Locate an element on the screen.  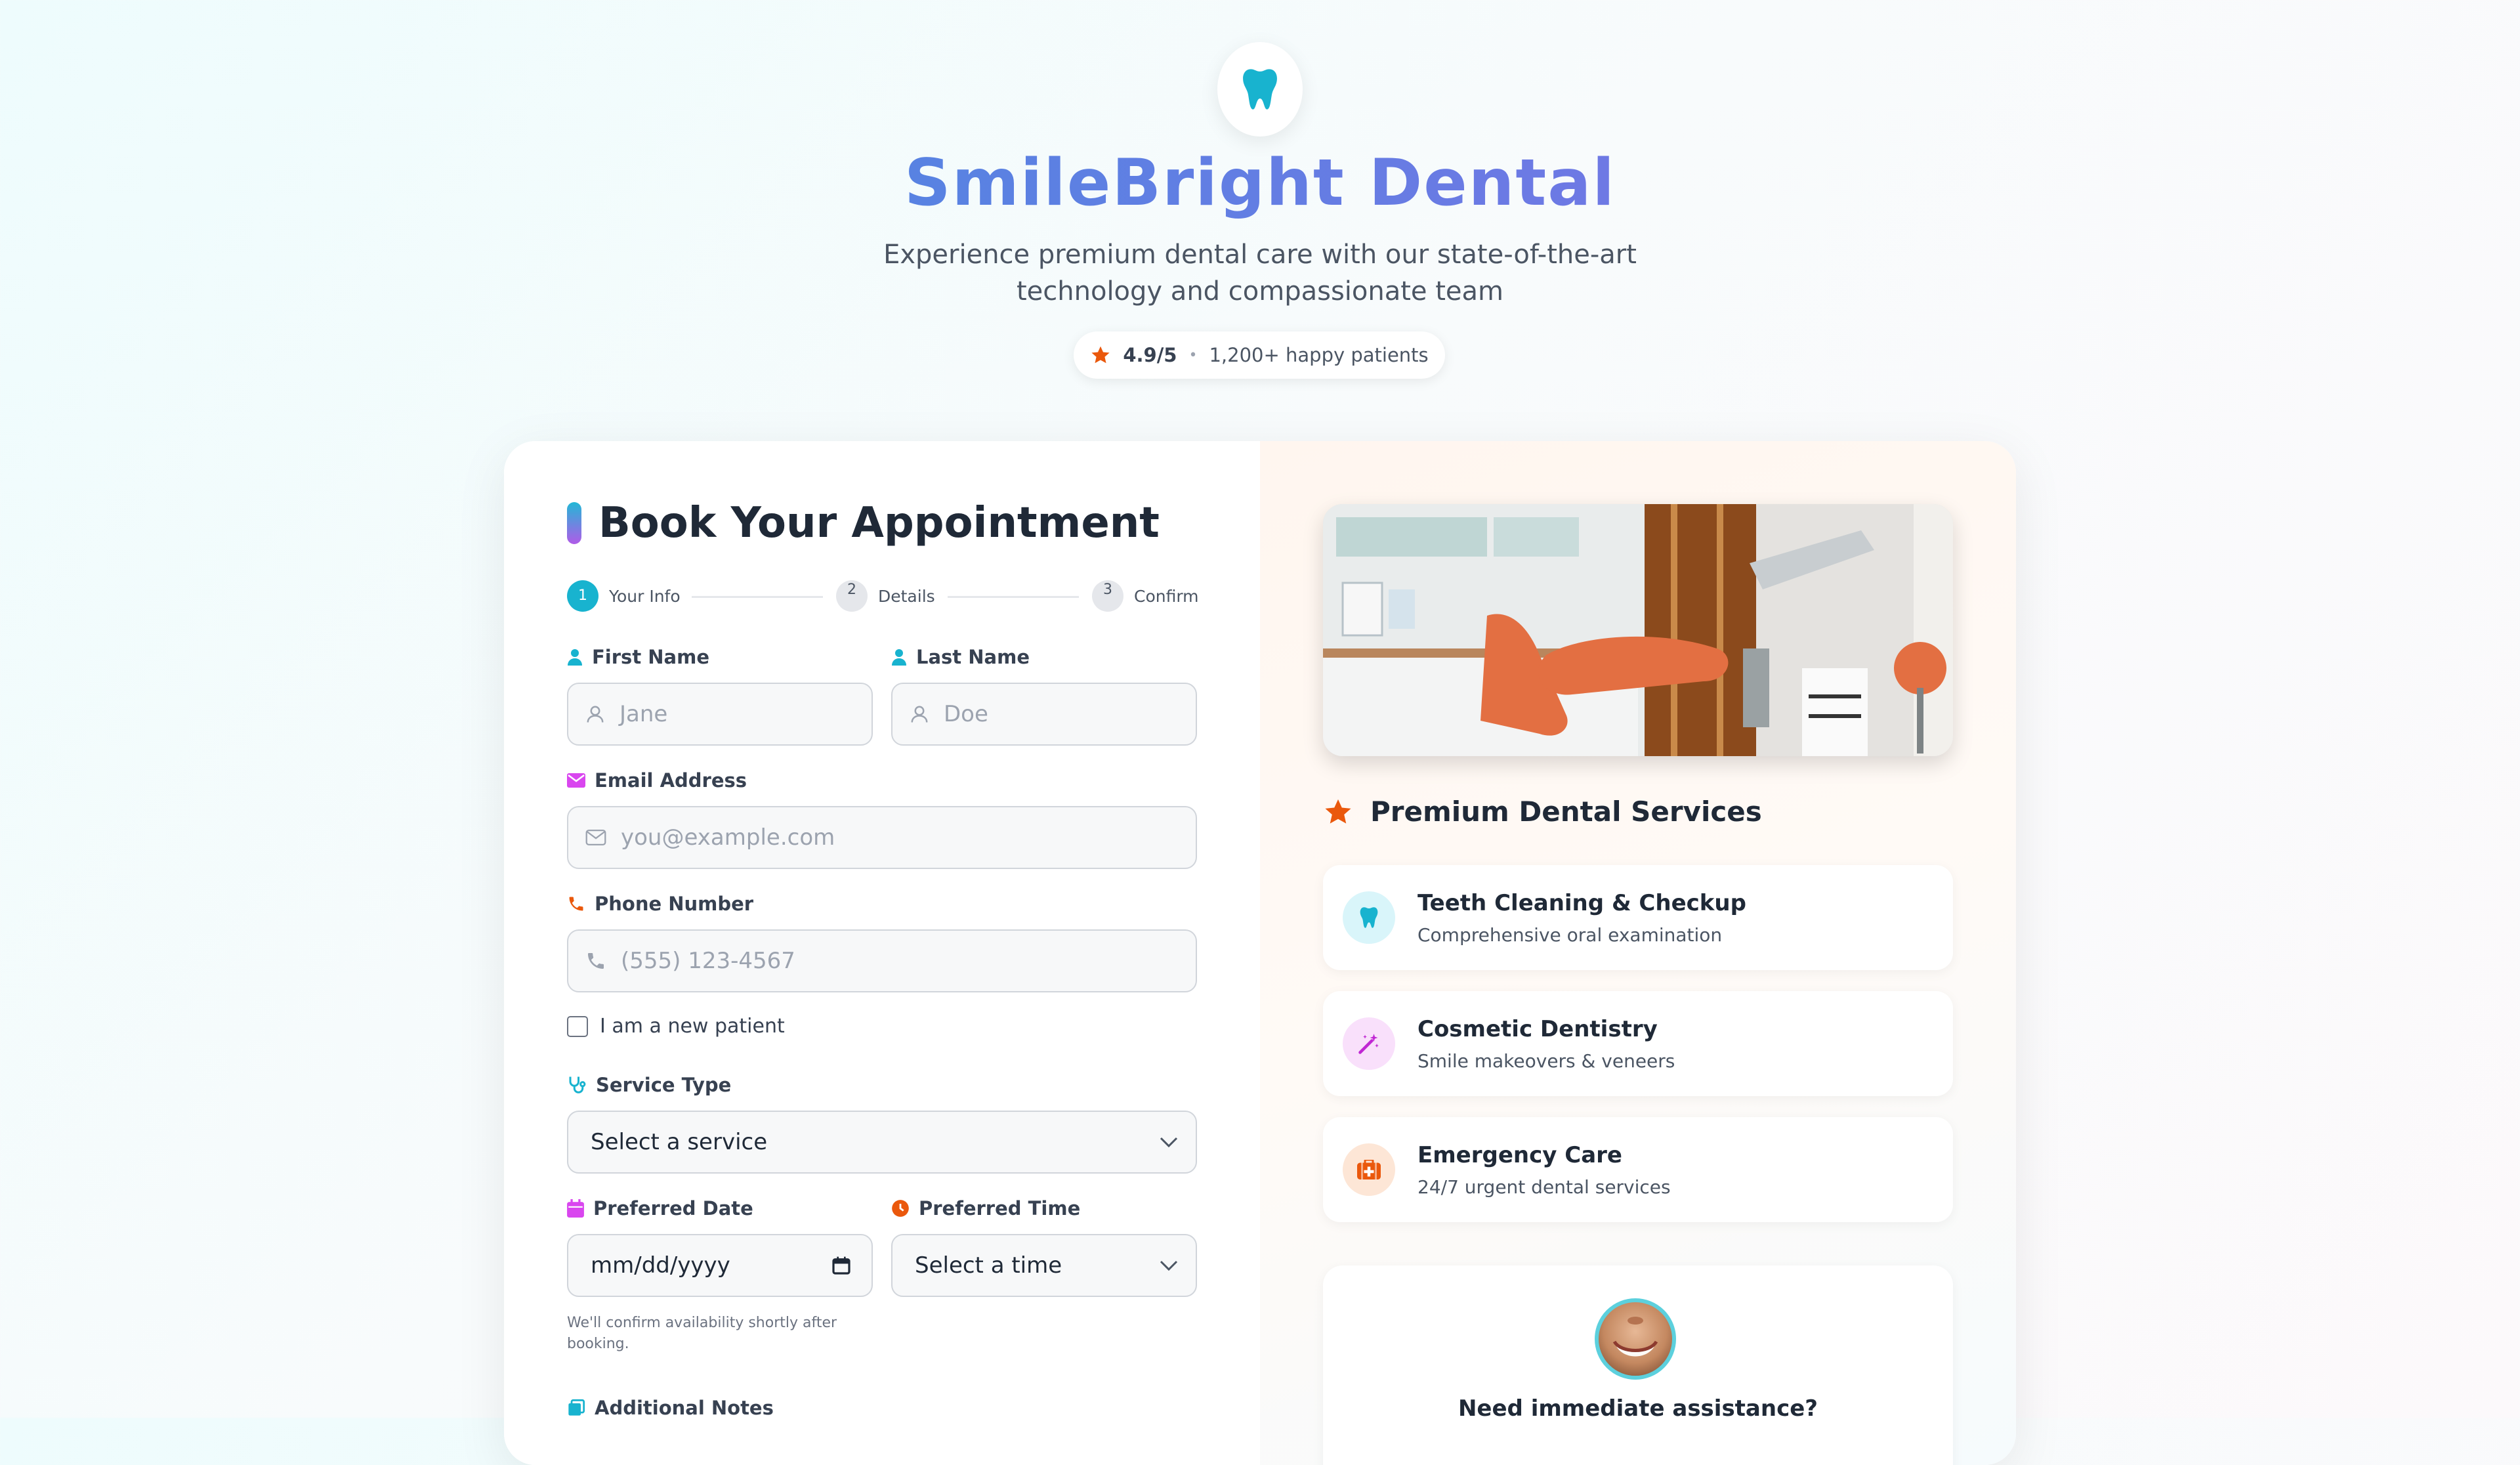
avatar is located at coordinates (1635, 1339).